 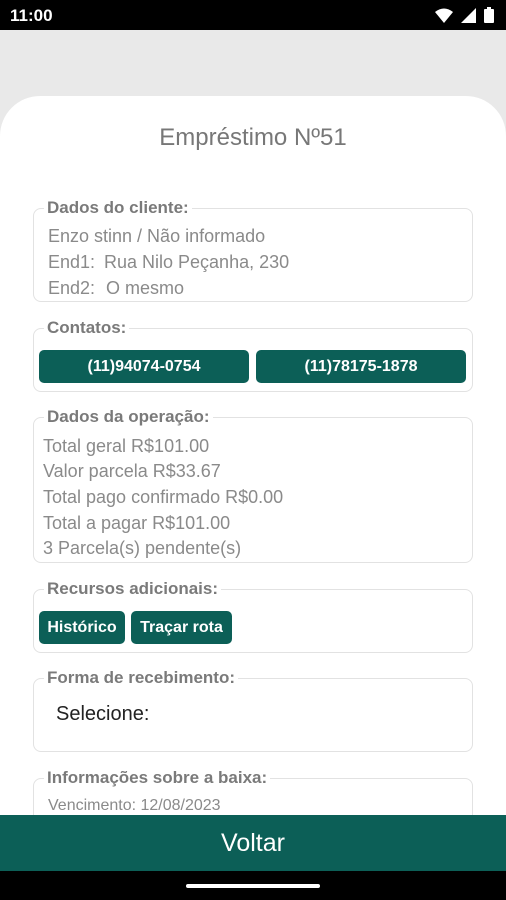 What do you see at coordinates (157, 236) in the screenshot?
I see `client-name: Enzo stinn / Não informado` at bounding box center [157, 236].